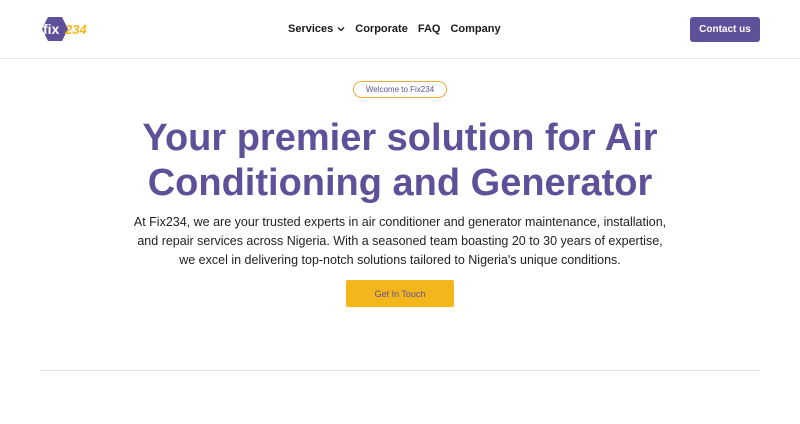  Describe the element at coordinates (400, 89) in the screenshot. I see `welcome-badge: Welcome to Fix234` at that location.